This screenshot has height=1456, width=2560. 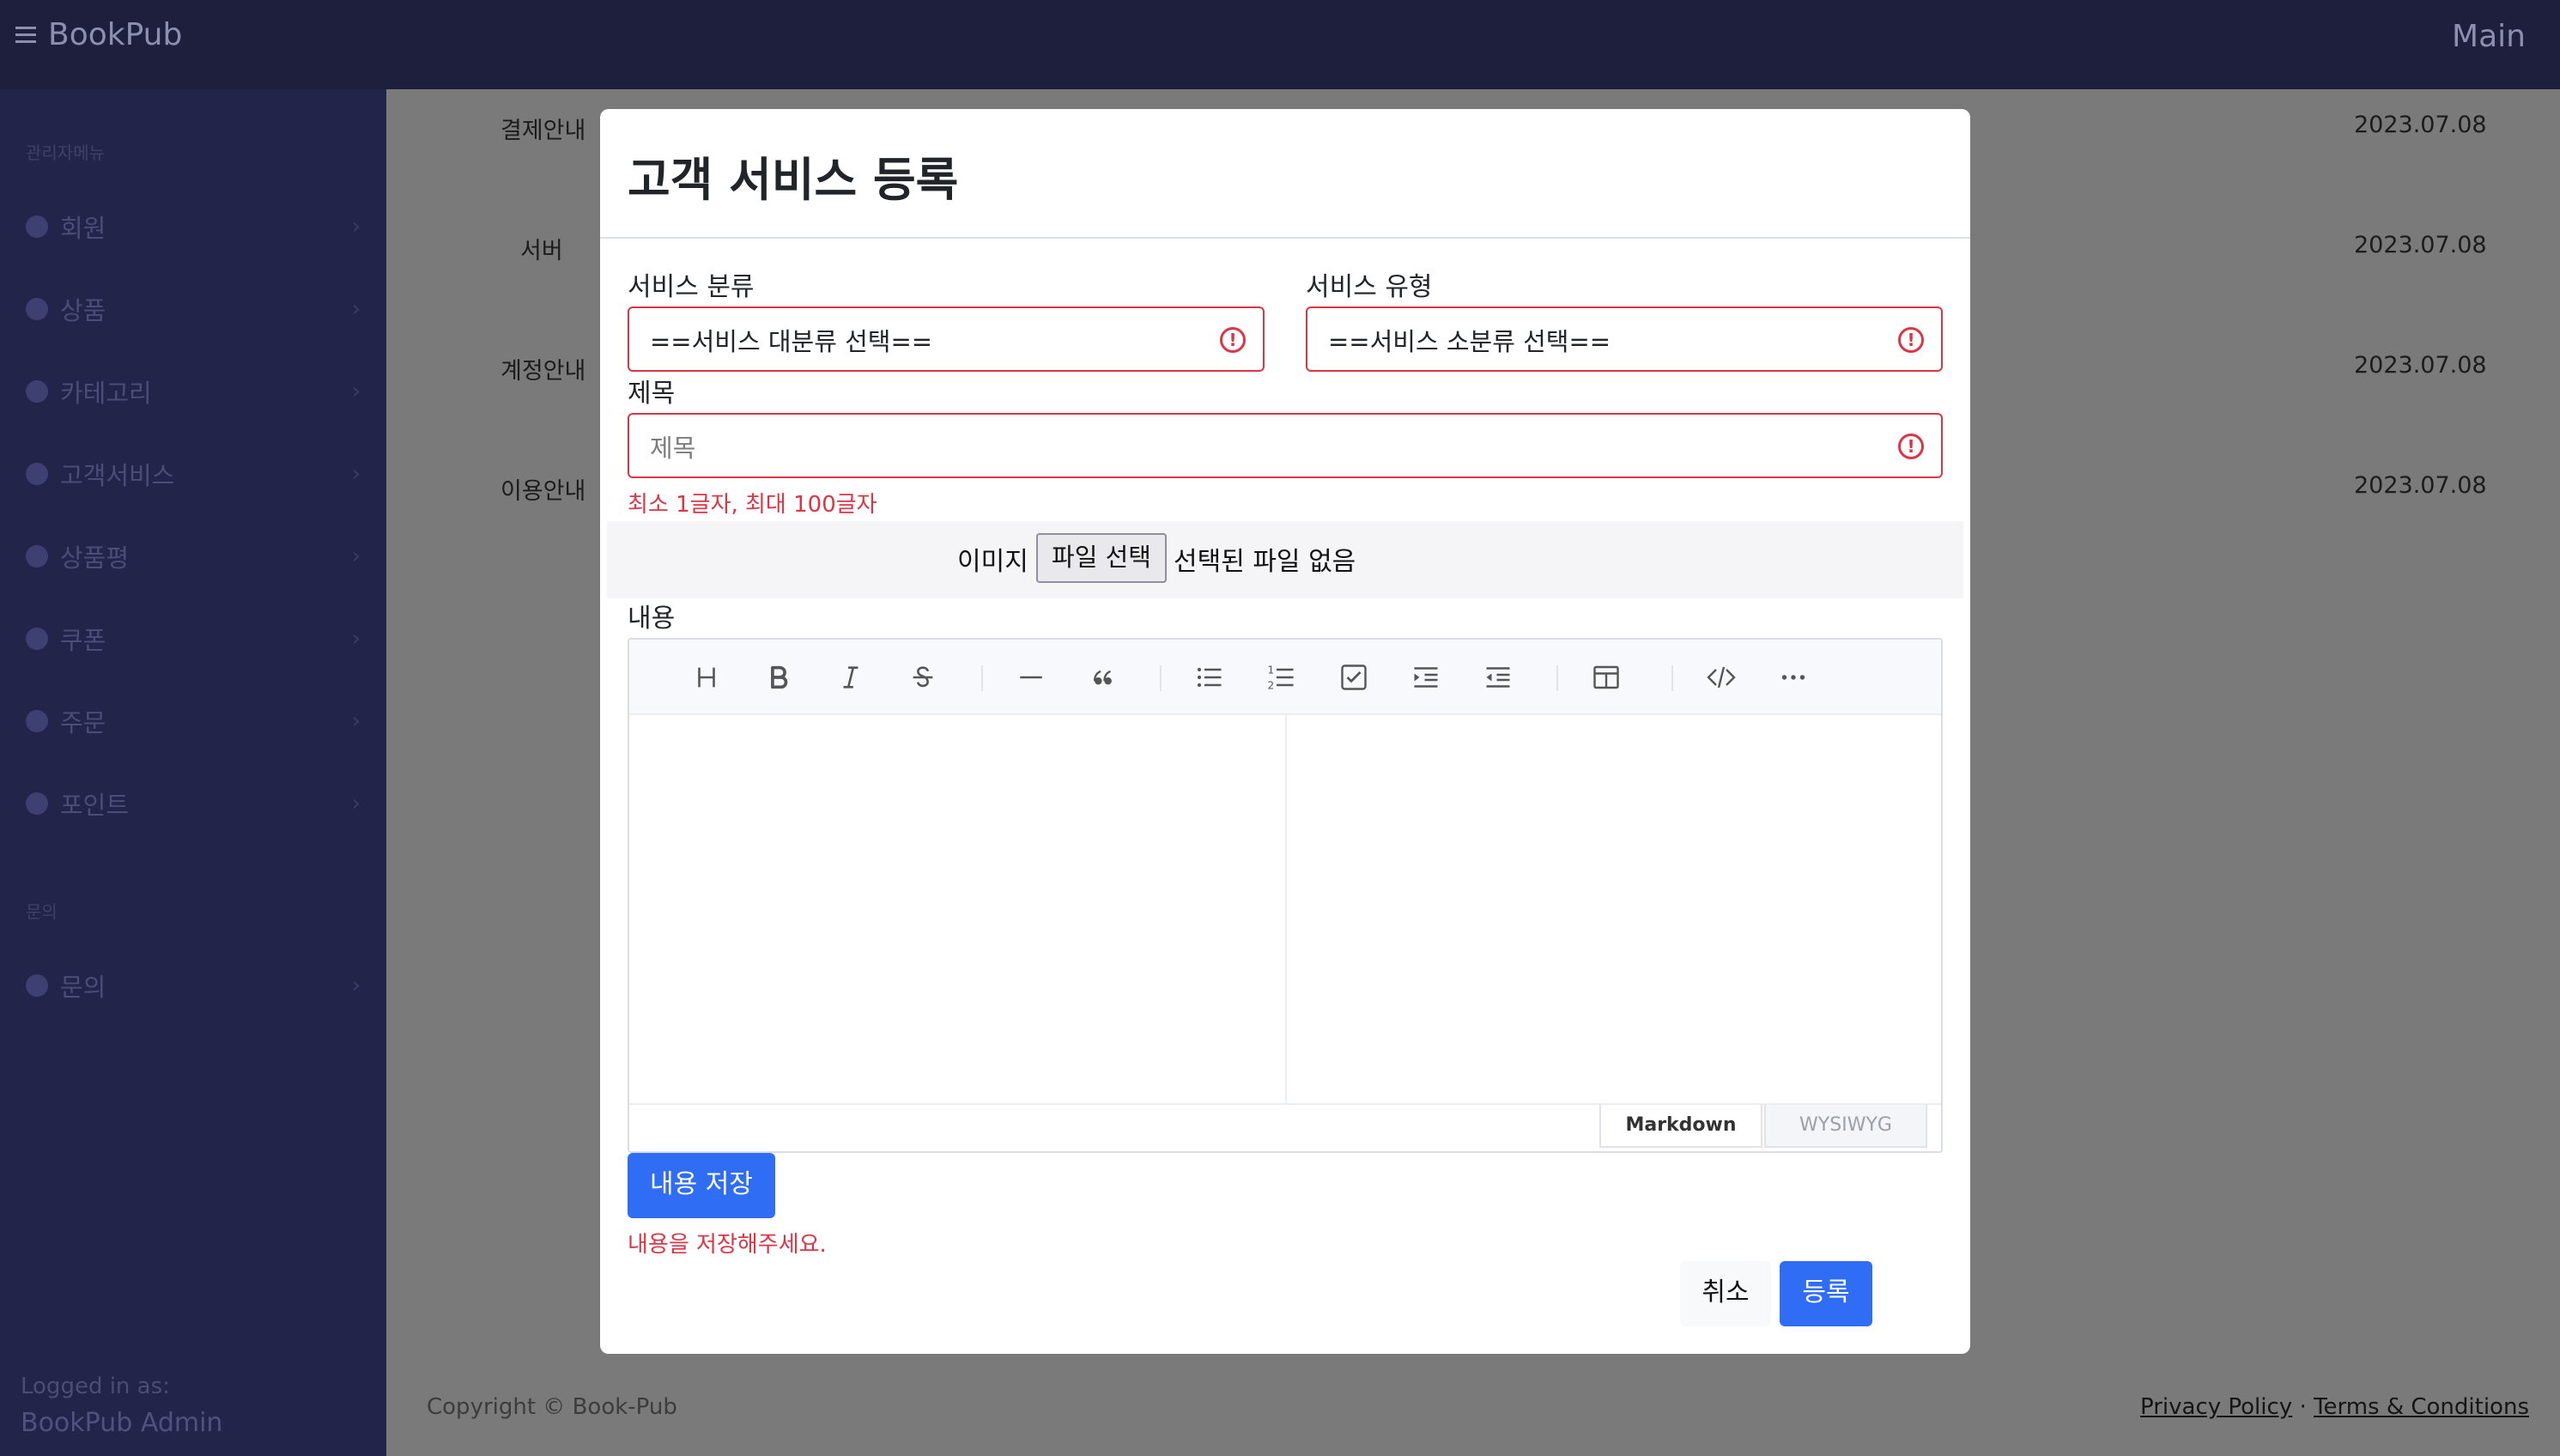 I want to click on save-content-button: 내용 저장, so click(x=701, y=1186).